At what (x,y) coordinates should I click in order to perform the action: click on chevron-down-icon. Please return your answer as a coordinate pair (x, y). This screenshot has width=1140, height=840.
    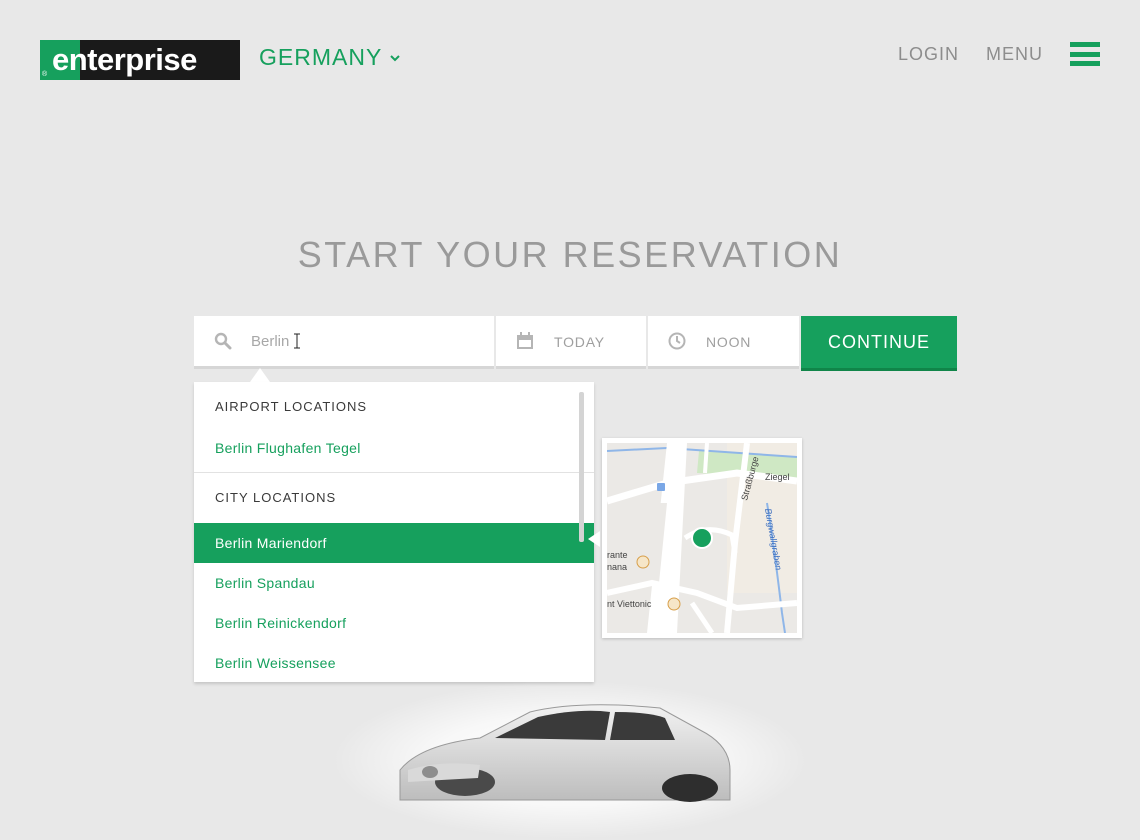
    Looking at the image, I should click on (395, 57).